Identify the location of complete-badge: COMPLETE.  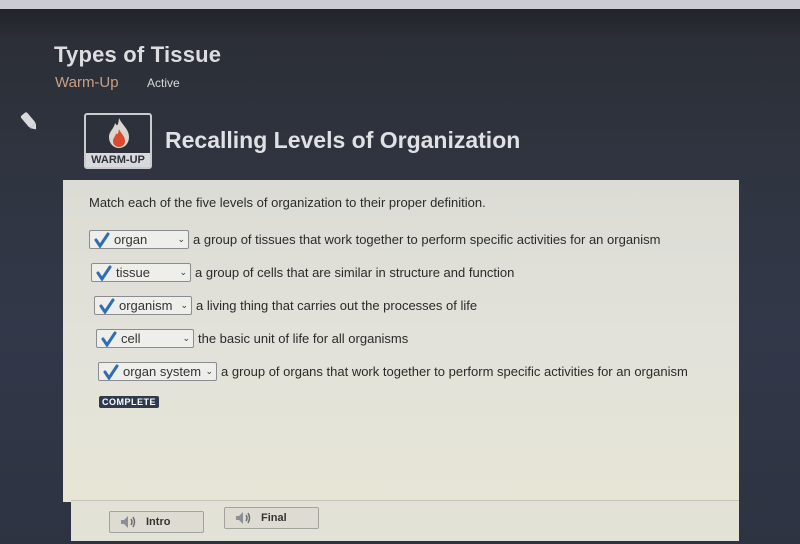
(129, 402).